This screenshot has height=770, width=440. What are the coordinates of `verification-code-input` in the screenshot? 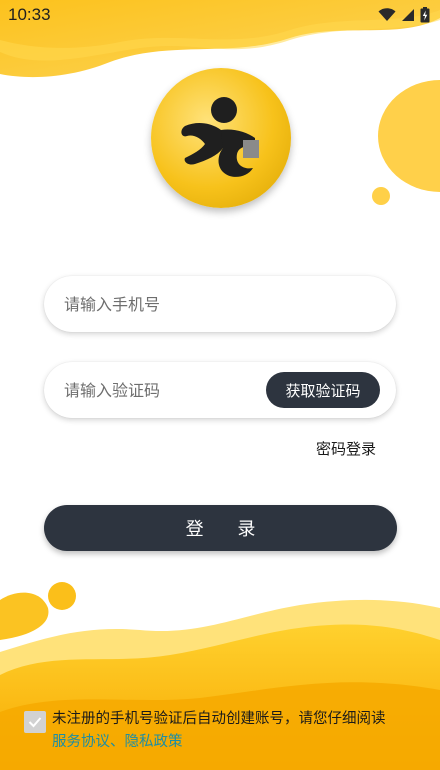 It's located at (164, 390).